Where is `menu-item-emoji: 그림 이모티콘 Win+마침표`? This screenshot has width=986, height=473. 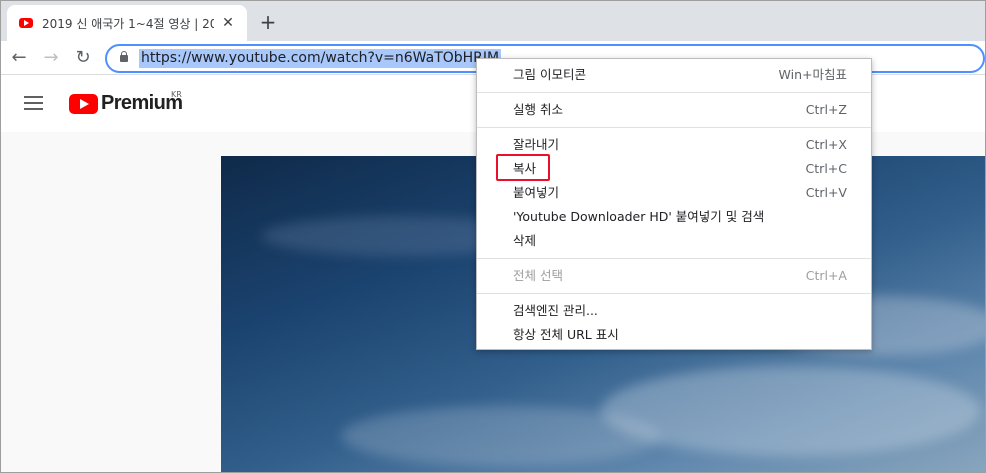
menu-item-emoji: 그림 이모티콘 Win+마침표 is located at coordinates (674, 75).